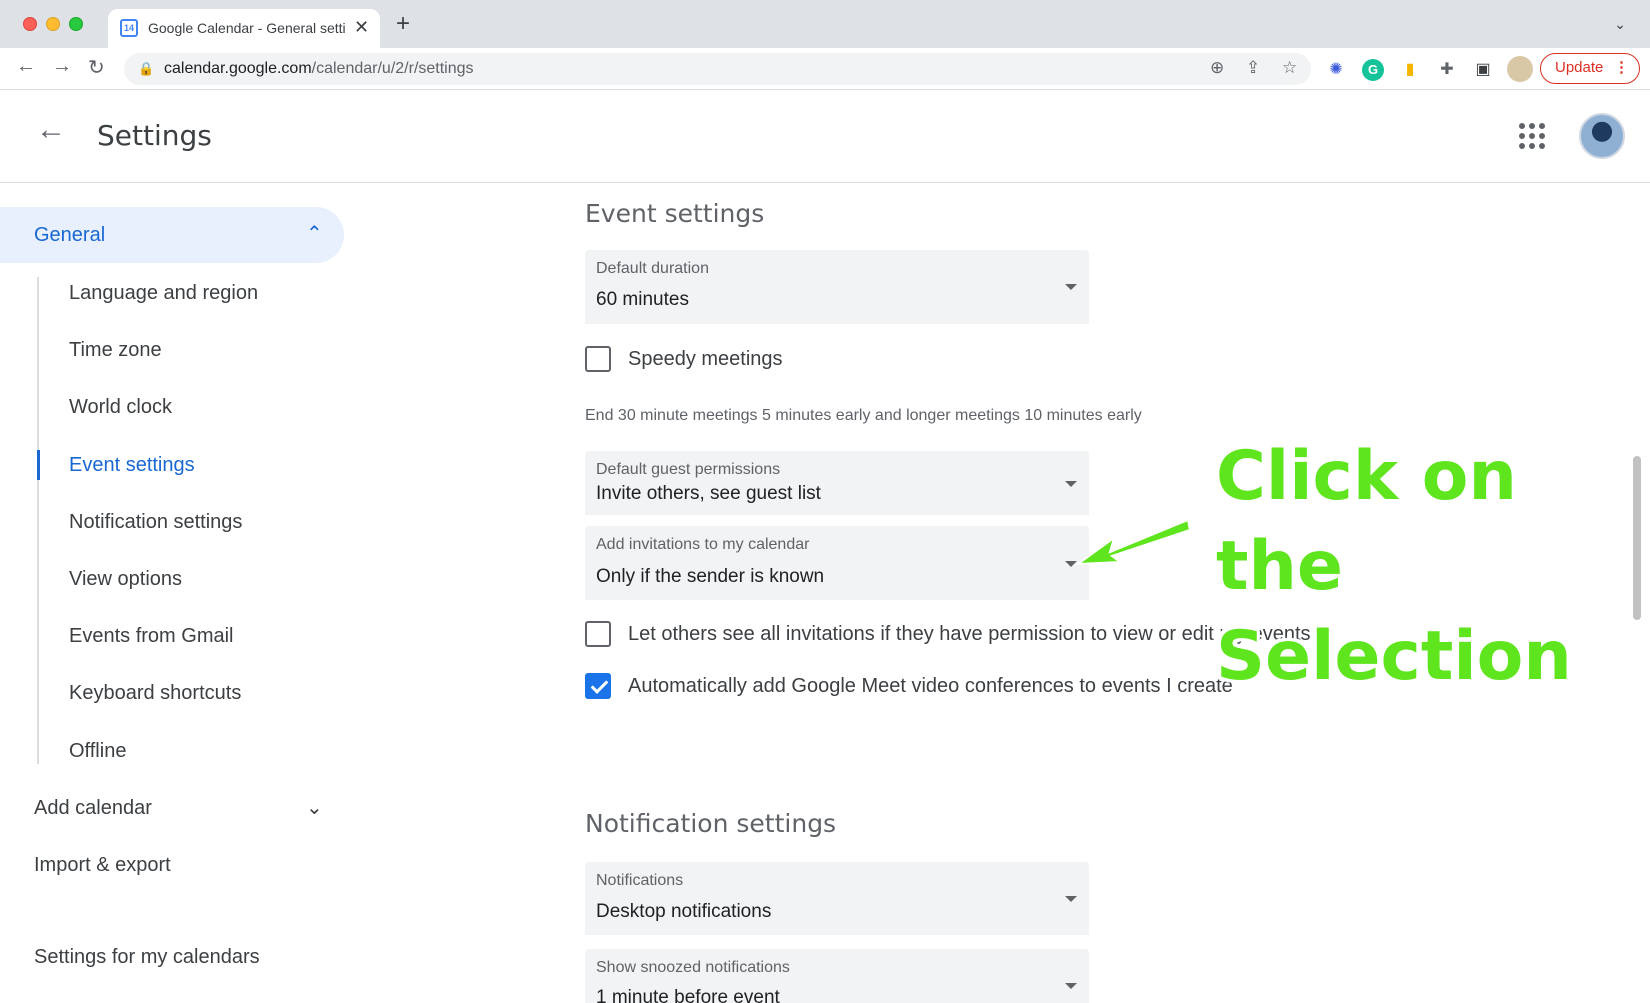 The width and height of the screenshot is (1650, 1003). Describe the element at coordinates (129, 28) in the screenshot. I see `calendar-favicon-icon: 14` at that location.